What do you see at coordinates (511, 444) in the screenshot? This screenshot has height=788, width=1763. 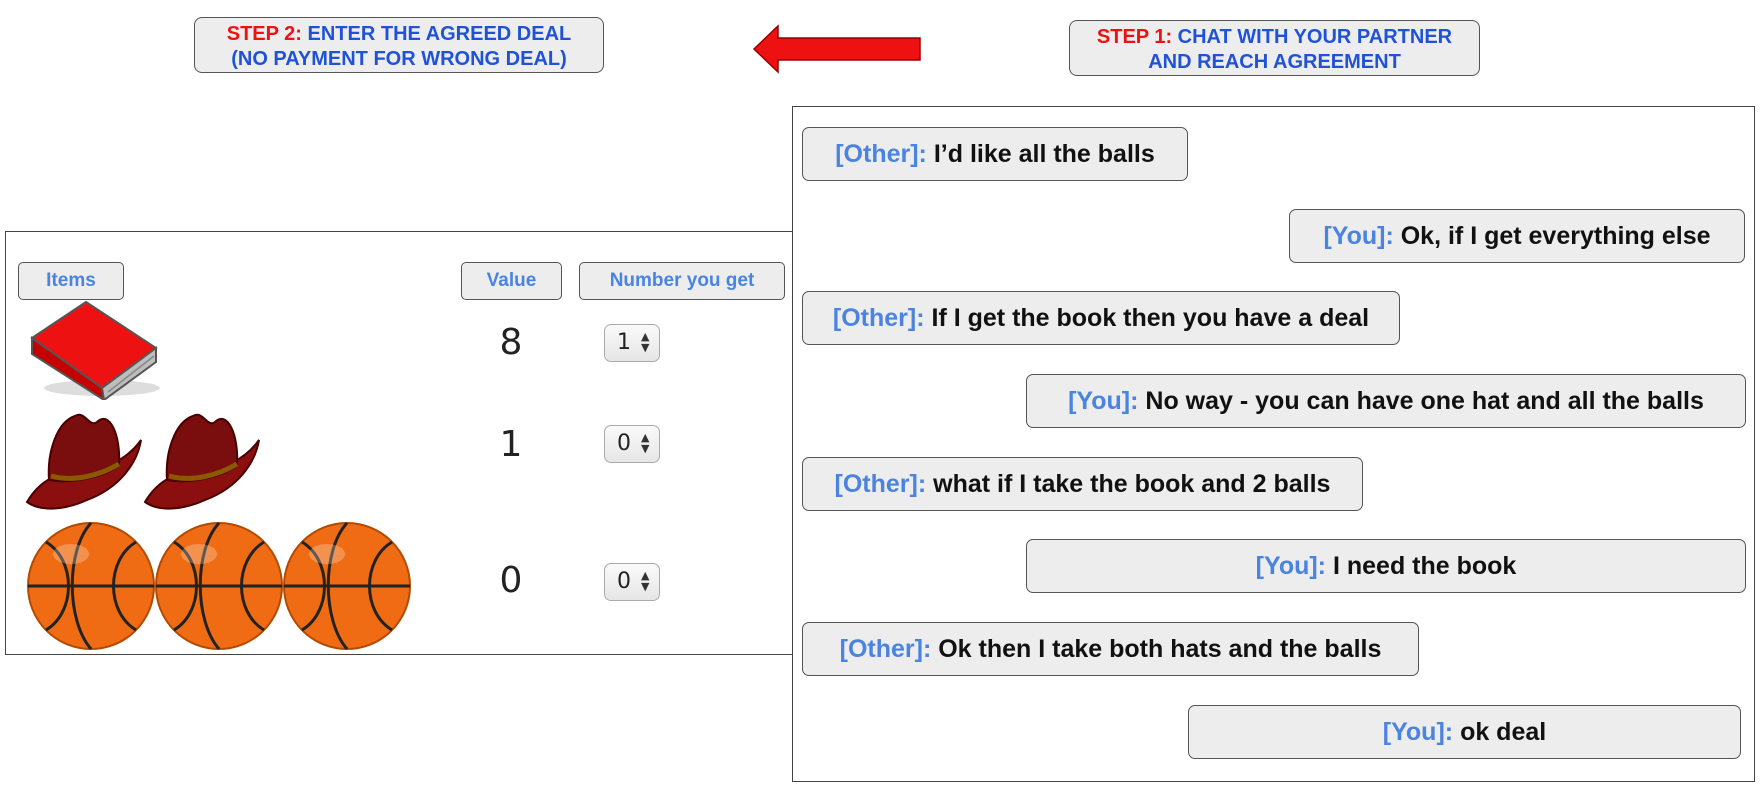 I see `hat-value: 1` at bounding box center [511, 444].